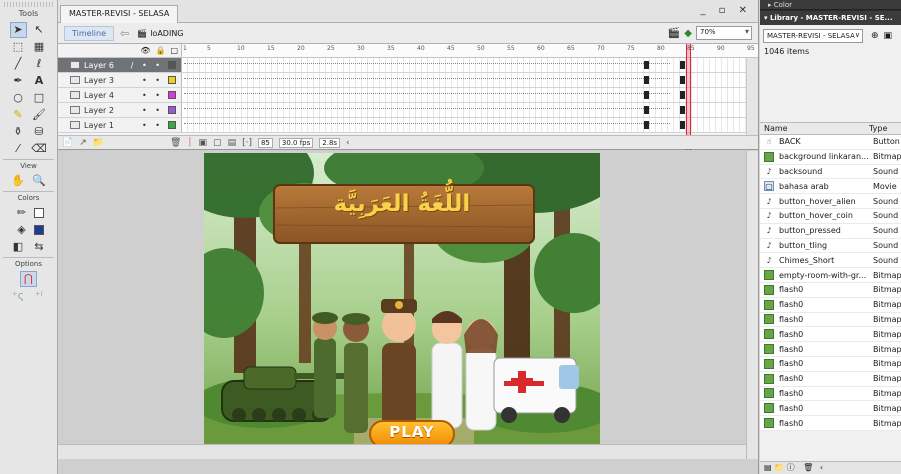 This screenshot has height=474, width=901. Describe the element at coordinates (39, 296) in the screenshot. I see `straighten-icon: ⁺⁽` at that location.